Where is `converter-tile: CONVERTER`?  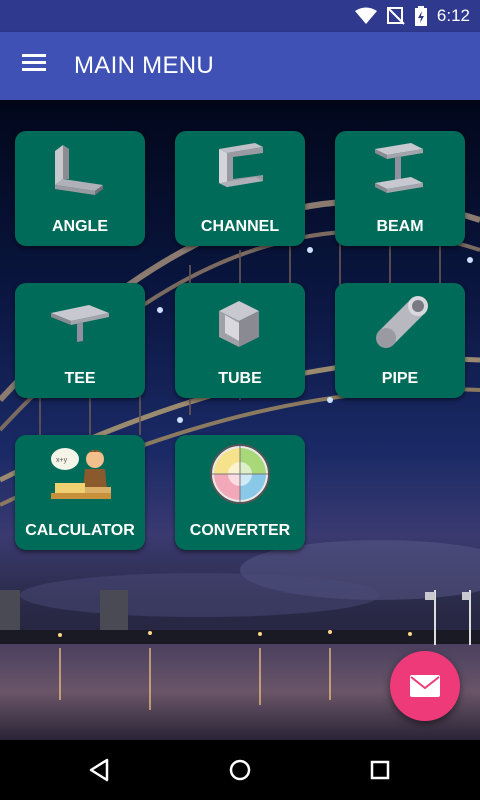 converter-tile: CONVERTER is located at coordinates (240, 492).